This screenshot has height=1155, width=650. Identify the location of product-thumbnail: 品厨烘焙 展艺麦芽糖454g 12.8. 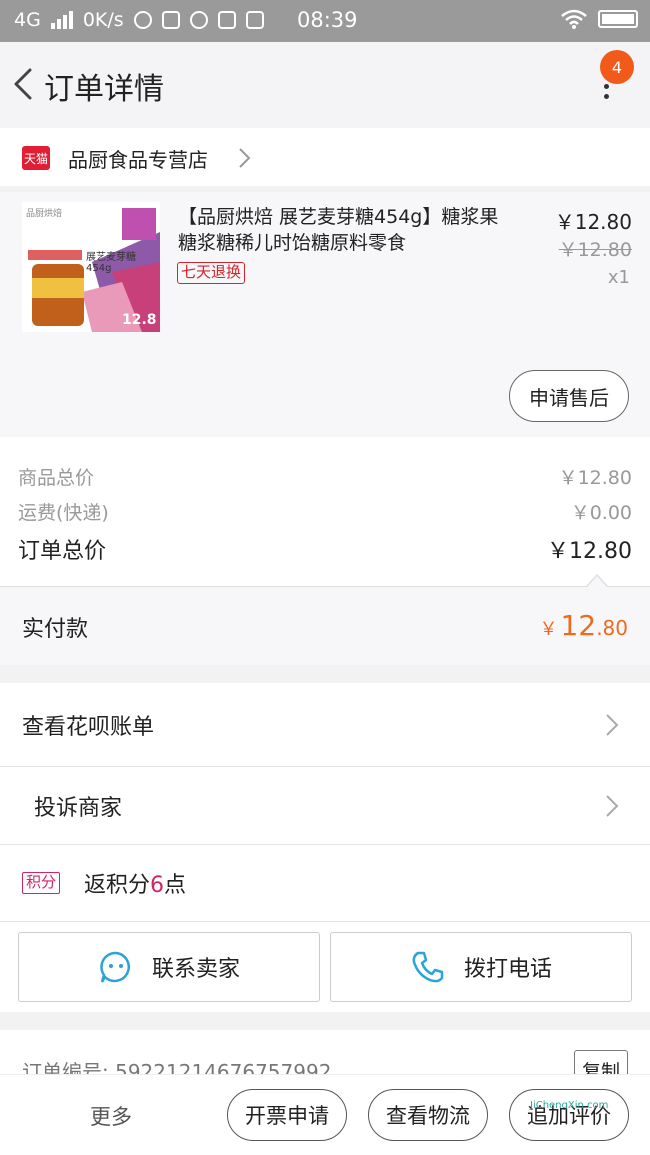
(91, 267).